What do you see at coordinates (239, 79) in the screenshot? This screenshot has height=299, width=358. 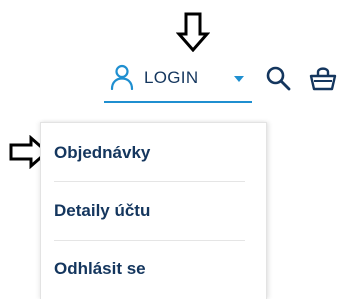 I see `caret-down-icon` at bounding box center [239, 79].